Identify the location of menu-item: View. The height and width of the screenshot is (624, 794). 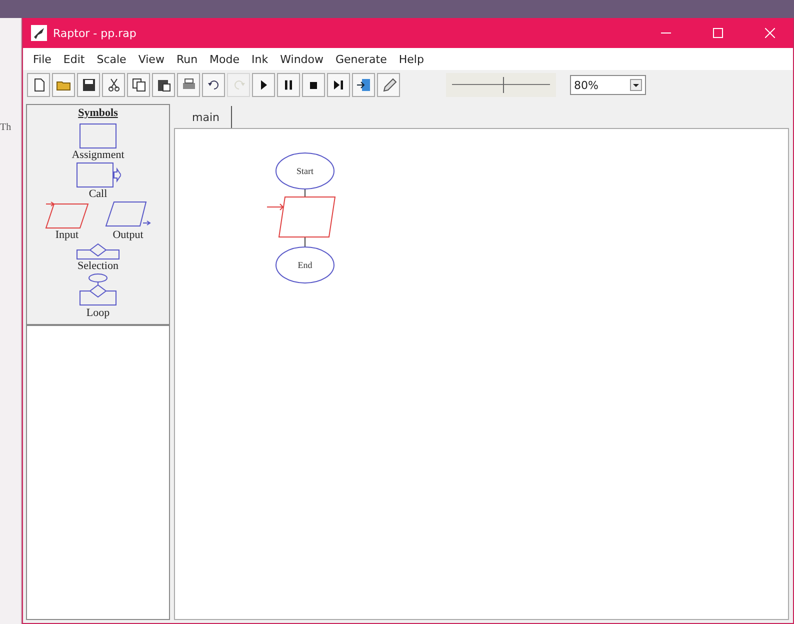
(151, 59).